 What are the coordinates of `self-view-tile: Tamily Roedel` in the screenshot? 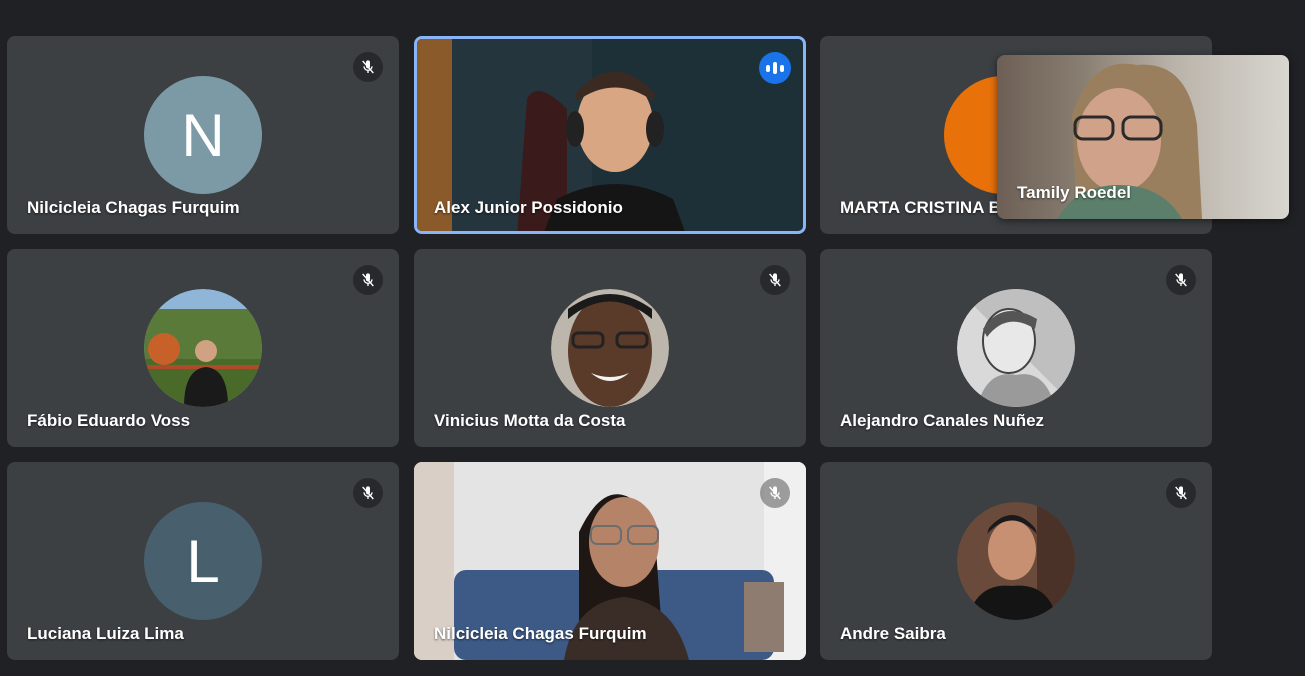 It's located at (1143, 137).